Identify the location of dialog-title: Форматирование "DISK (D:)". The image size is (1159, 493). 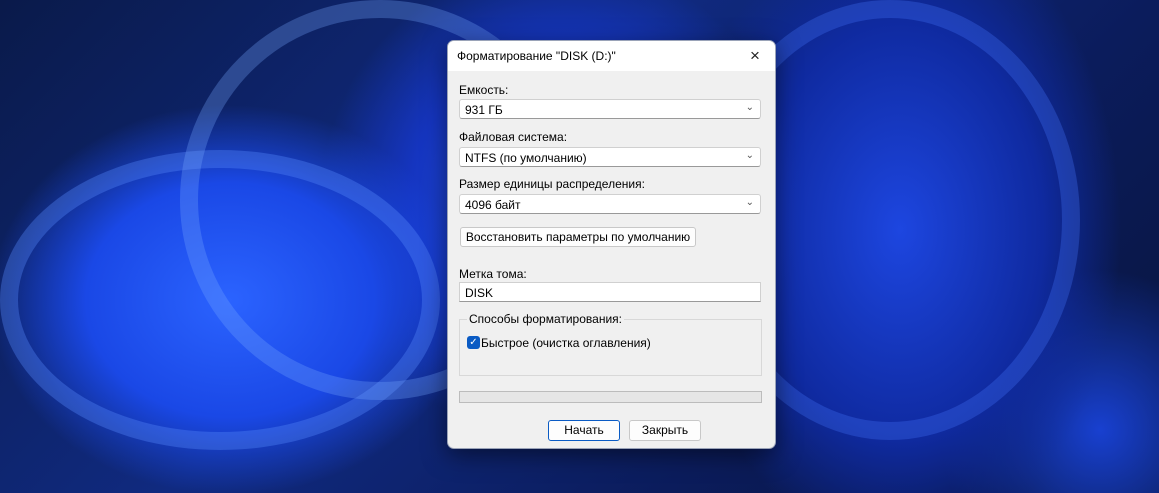
(536, 56).